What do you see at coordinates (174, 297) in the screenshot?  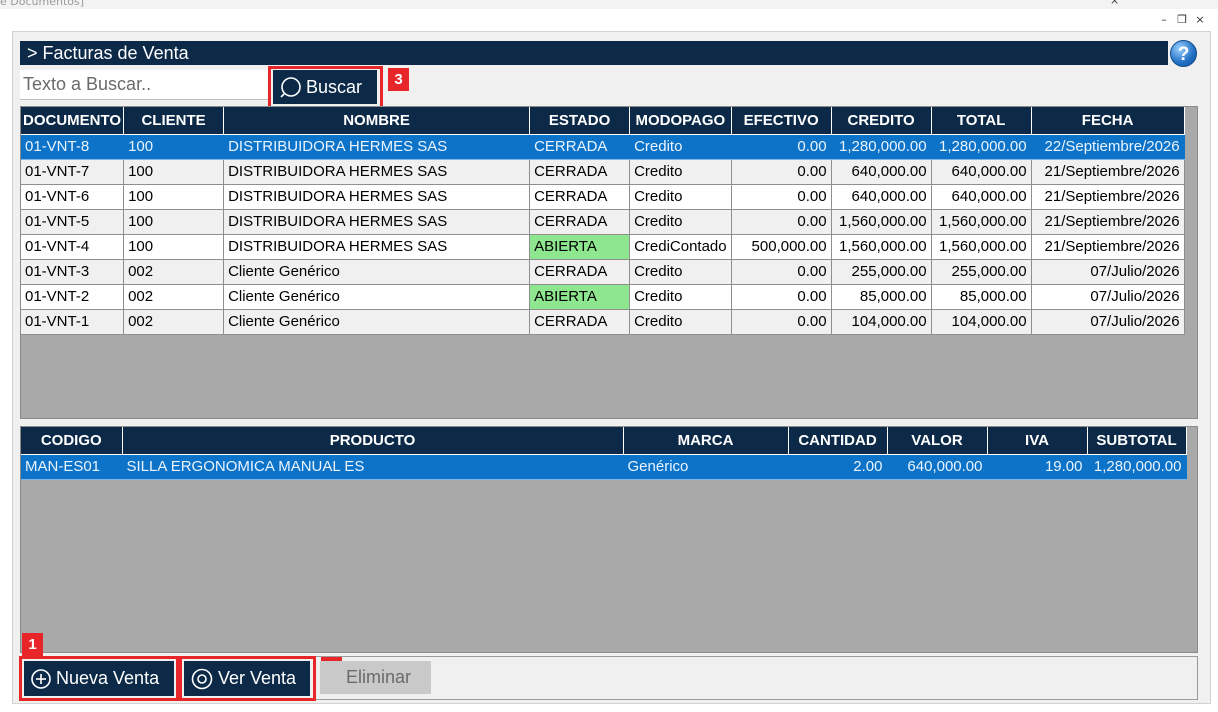 I see `table-cell: 002` at bounding box center [174, 297].